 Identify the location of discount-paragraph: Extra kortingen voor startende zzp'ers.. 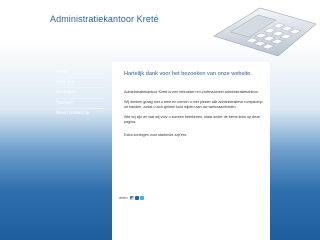
(156, 135).